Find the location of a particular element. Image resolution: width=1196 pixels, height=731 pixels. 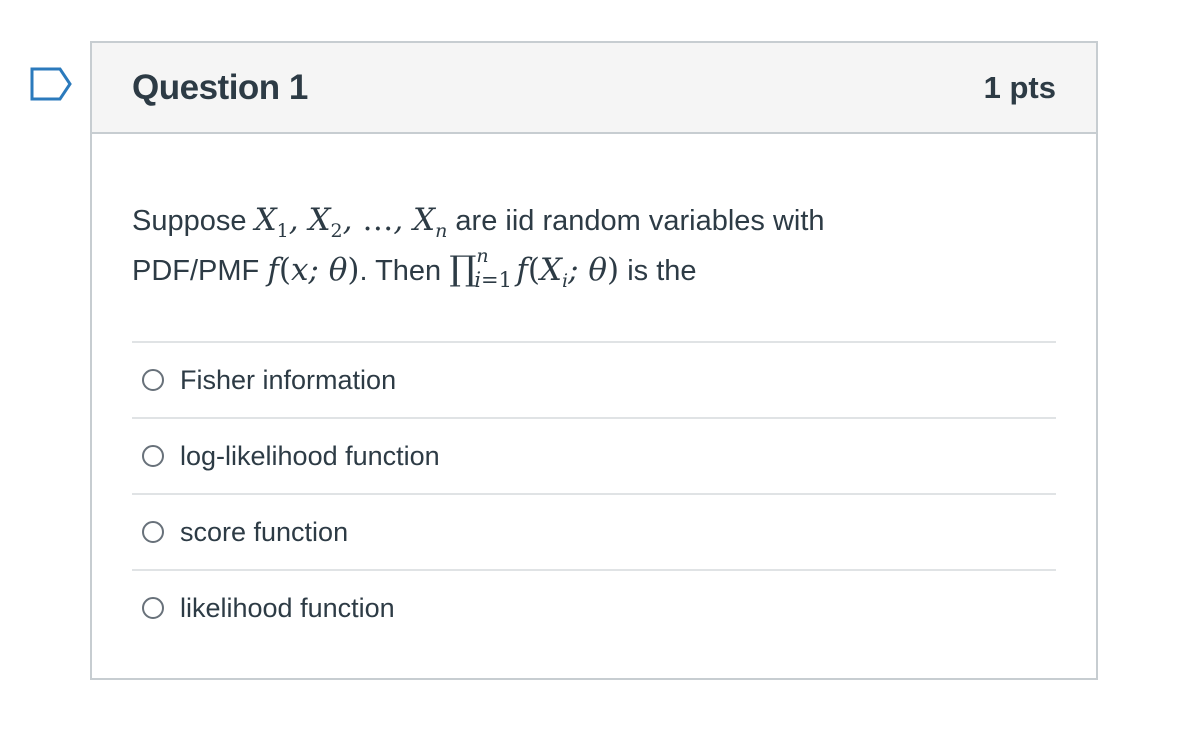

answer-option: likelihood function is located at coordinates (594, 608).